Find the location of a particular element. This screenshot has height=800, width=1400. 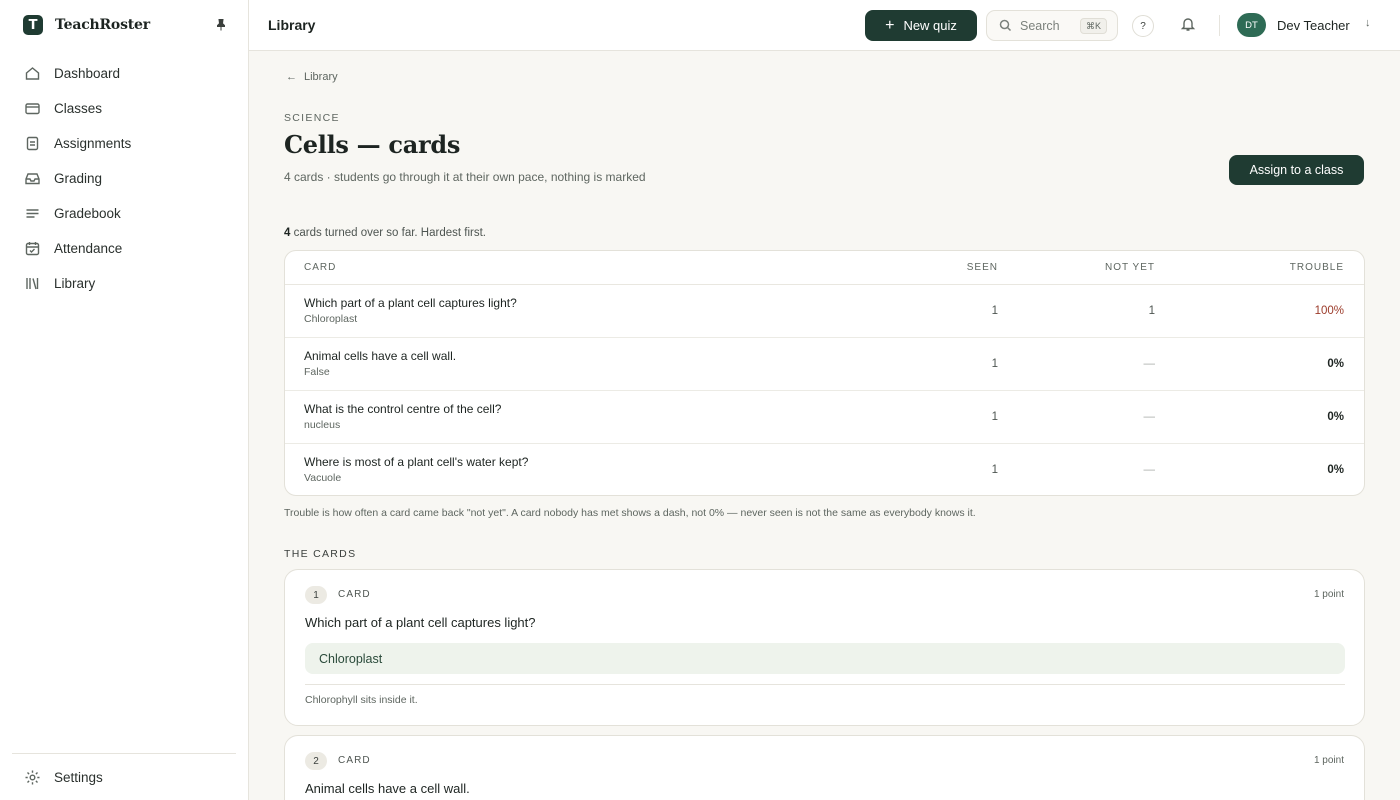

sidebar-item-library: Library is located at coordinates (124, 283).